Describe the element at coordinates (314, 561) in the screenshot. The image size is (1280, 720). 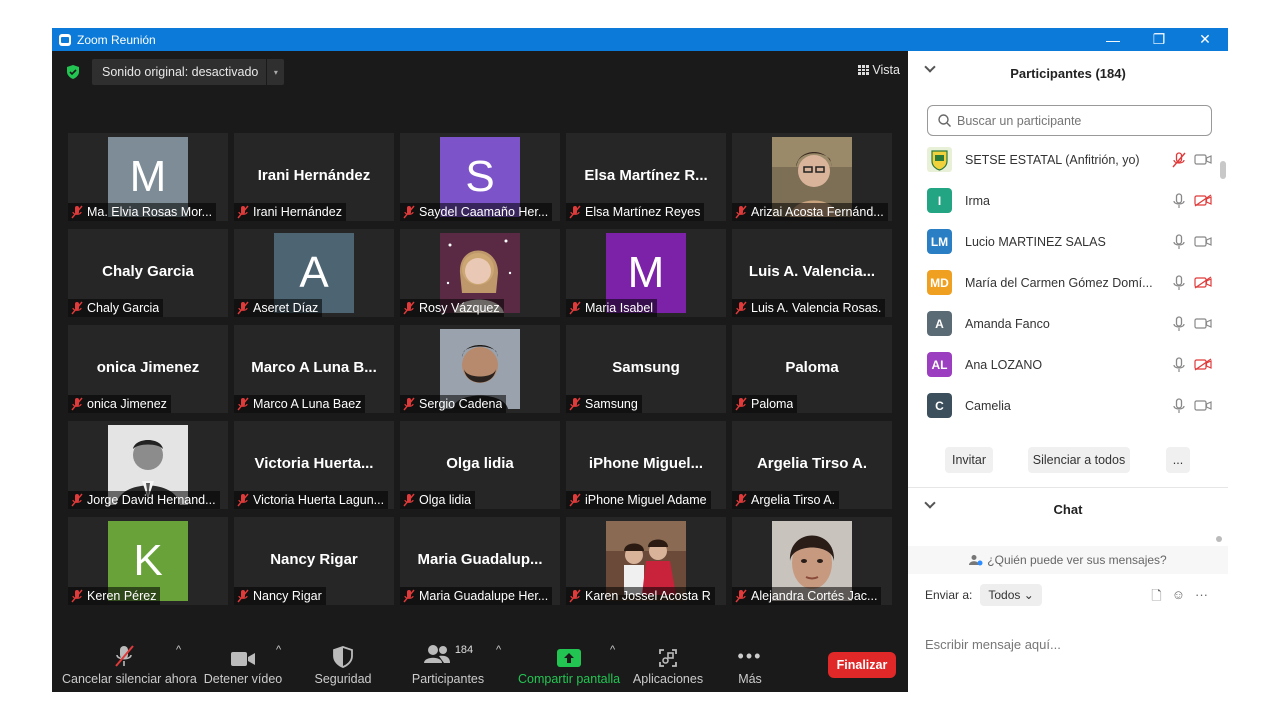
I see `participant-tile: Nancy Rigar Nancy Rigar` at that location.